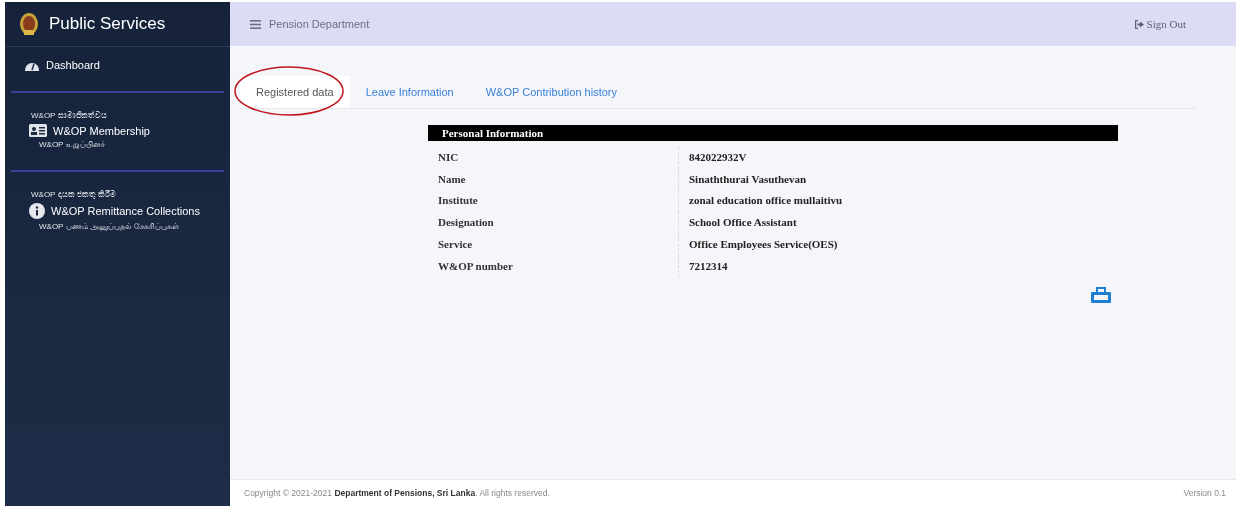 This screenshot has width=1256, height=508. I want to click on info-icon, so click(37, 211).